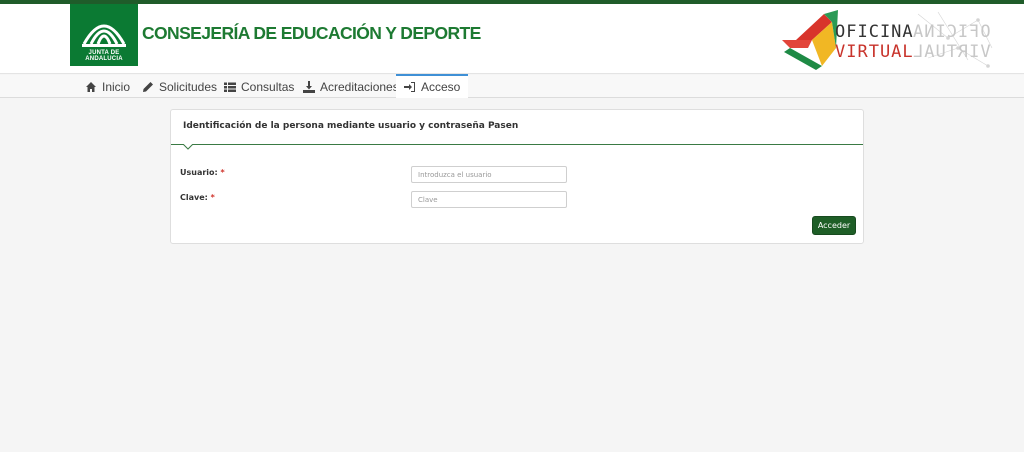 The height and width of the screenshot is (452, 1024). What do you see at coordinates (104, 56) in the screenshot?
I see `logo-text: JUNTA DE ANDALUCIA` at bounding box center [104, 56].